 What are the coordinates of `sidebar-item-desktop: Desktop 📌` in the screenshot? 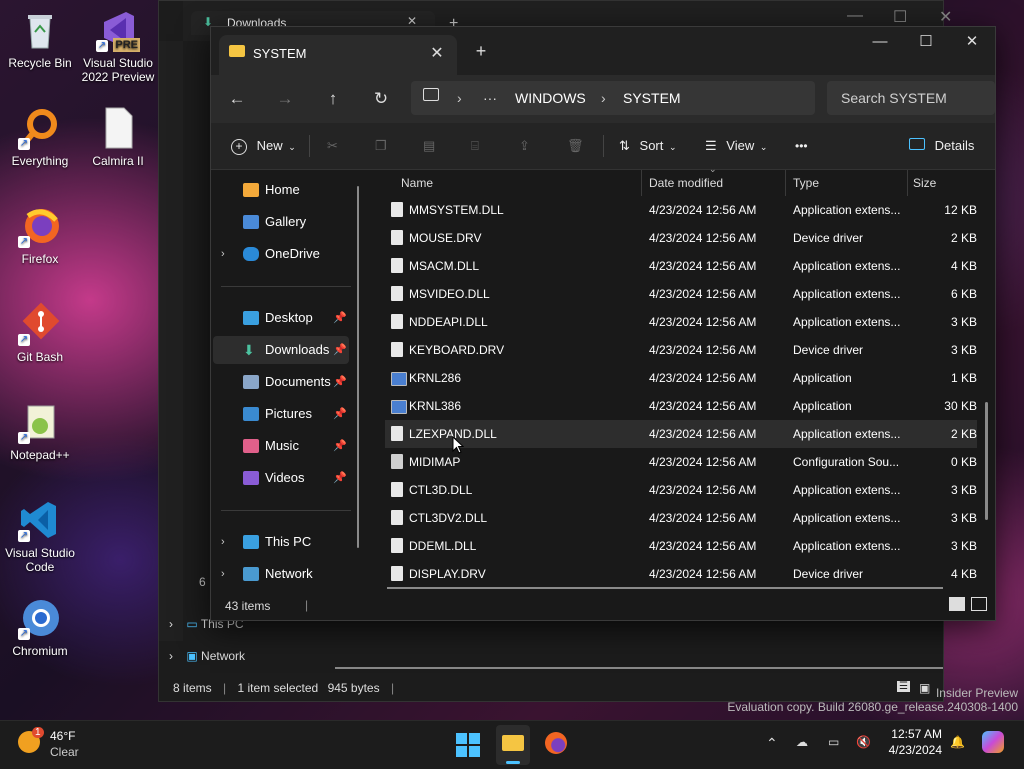 It's located at (281, 318).